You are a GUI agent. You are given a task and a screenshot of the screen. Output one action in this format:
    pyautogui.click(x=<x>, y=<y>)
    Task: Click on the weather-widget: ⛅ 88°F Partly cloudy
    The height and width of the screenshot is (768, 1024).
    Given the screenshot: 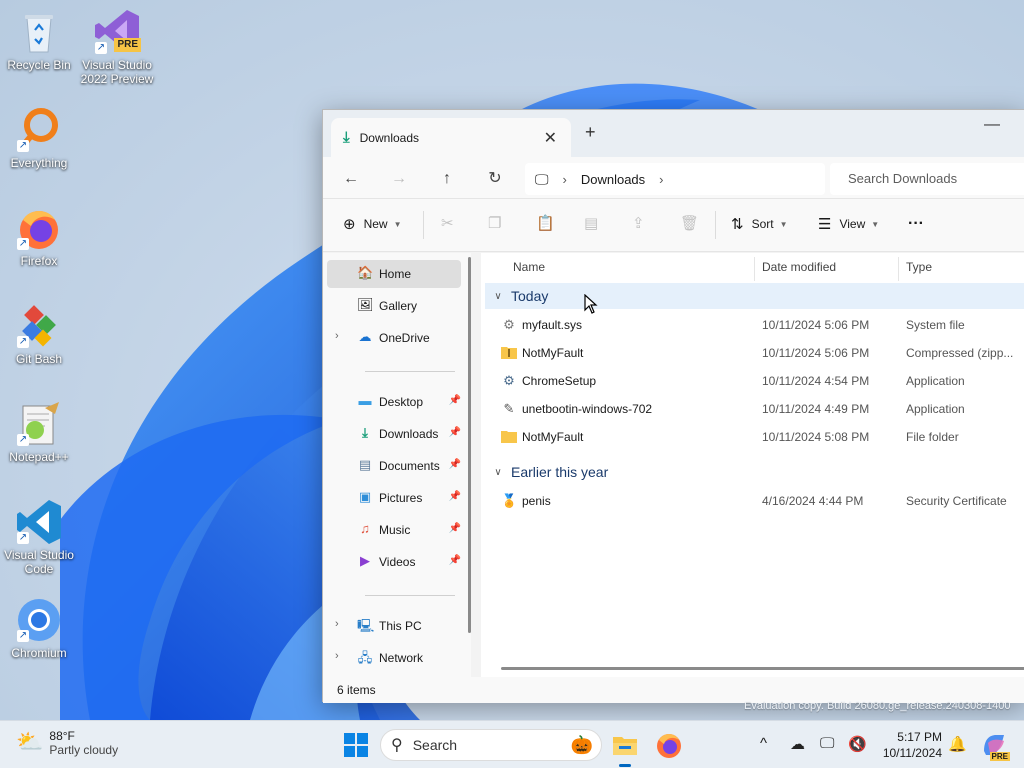 What is the action you would take?
    pyautogui.click(x=67, y=743)
    